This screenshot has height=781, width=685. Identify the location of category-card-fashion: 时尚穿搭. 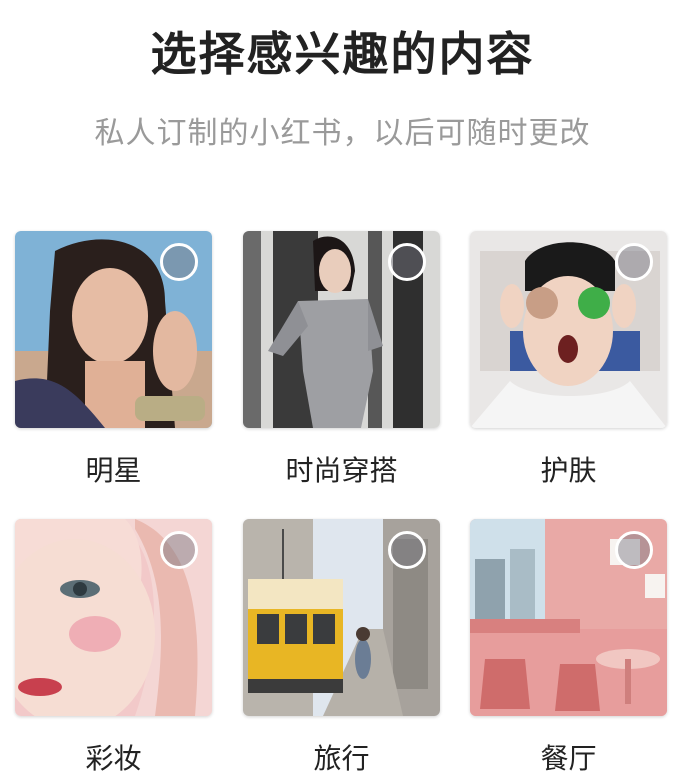
(341, 359).